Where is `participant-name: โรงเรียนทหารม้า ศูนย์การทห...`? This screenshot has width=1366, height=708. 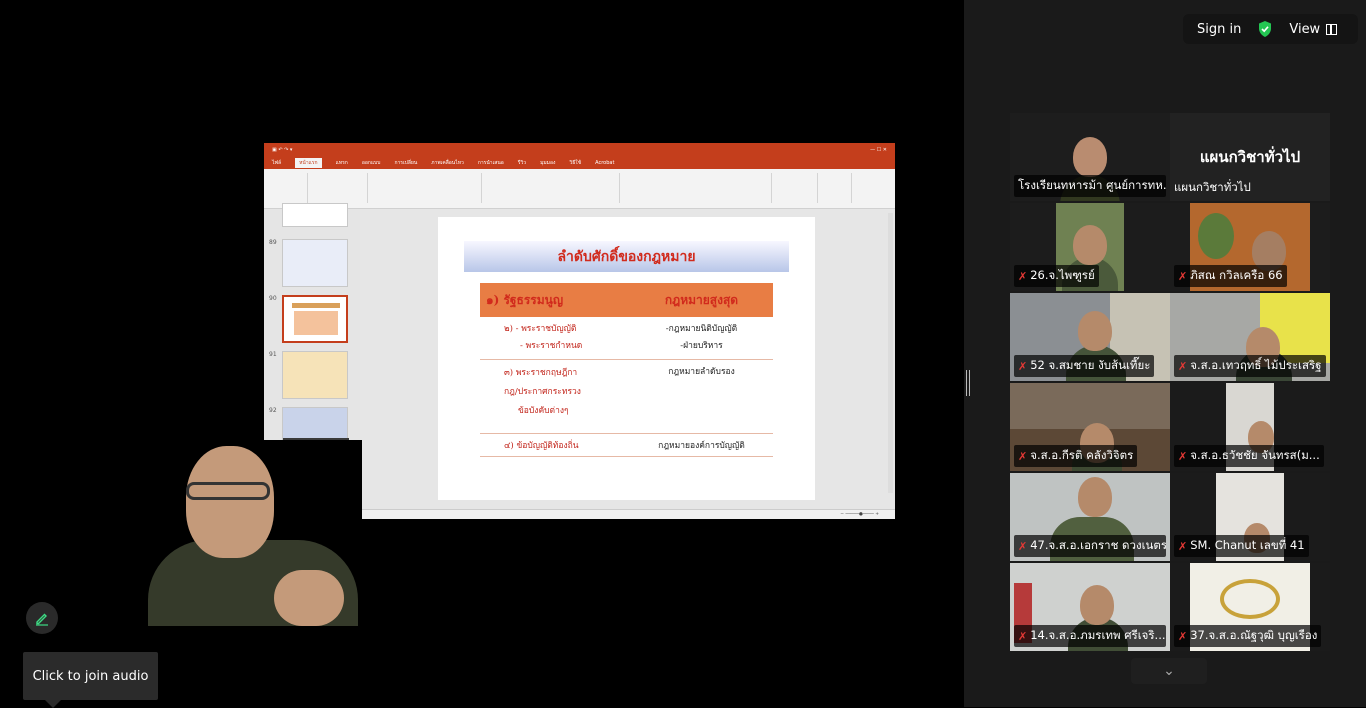 participant-name: โรงเรียนทหารม้า ศูนย์การทห... is located at coordinates (1090, 186).